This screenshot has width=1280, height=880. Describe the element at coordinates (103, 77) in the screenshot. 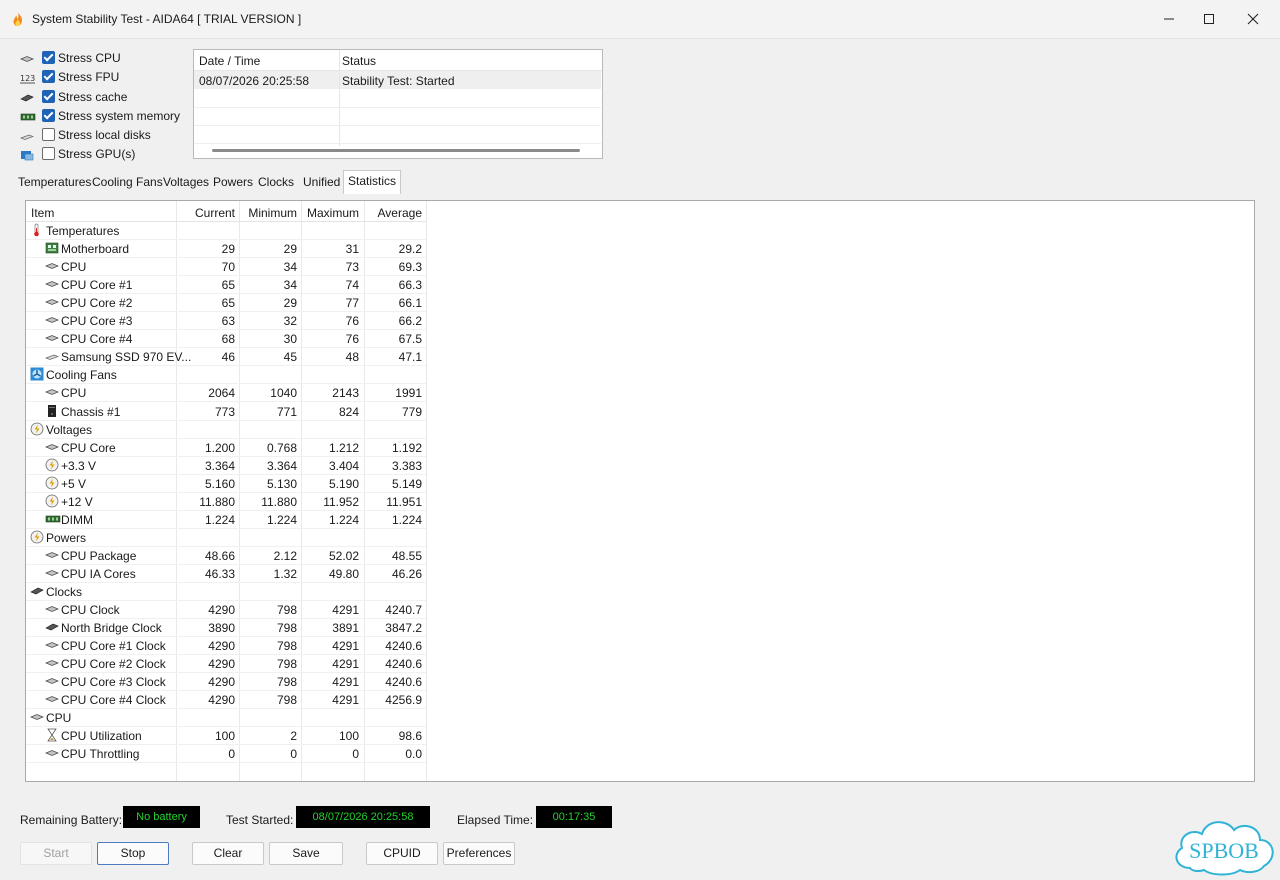

I see `stress-option-row: 123 Stress FPU` at that location.